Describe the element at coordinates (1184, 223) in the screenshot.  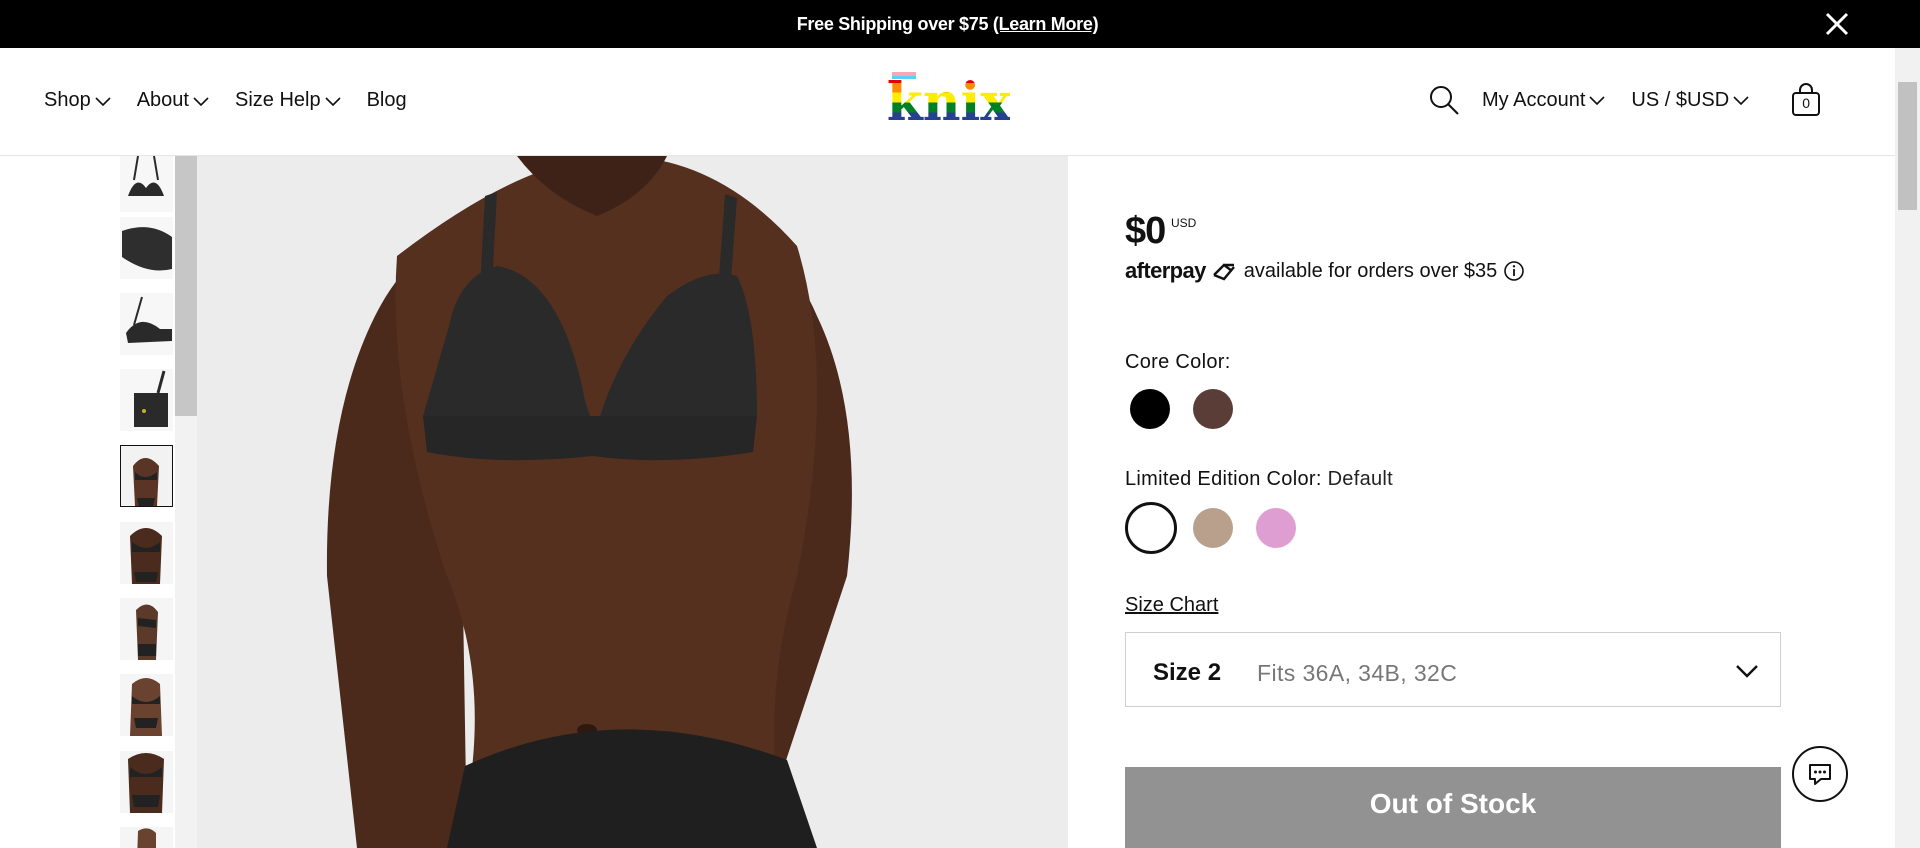
I see `price-currency: USD` at that location.